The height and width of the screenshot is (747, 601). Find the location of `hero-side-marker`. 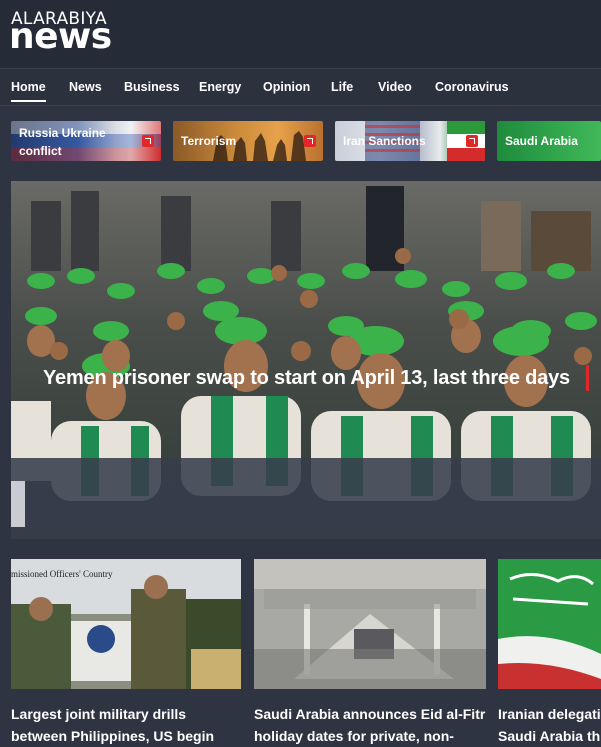

hero-side-marker is located at coordinates (18, 504).